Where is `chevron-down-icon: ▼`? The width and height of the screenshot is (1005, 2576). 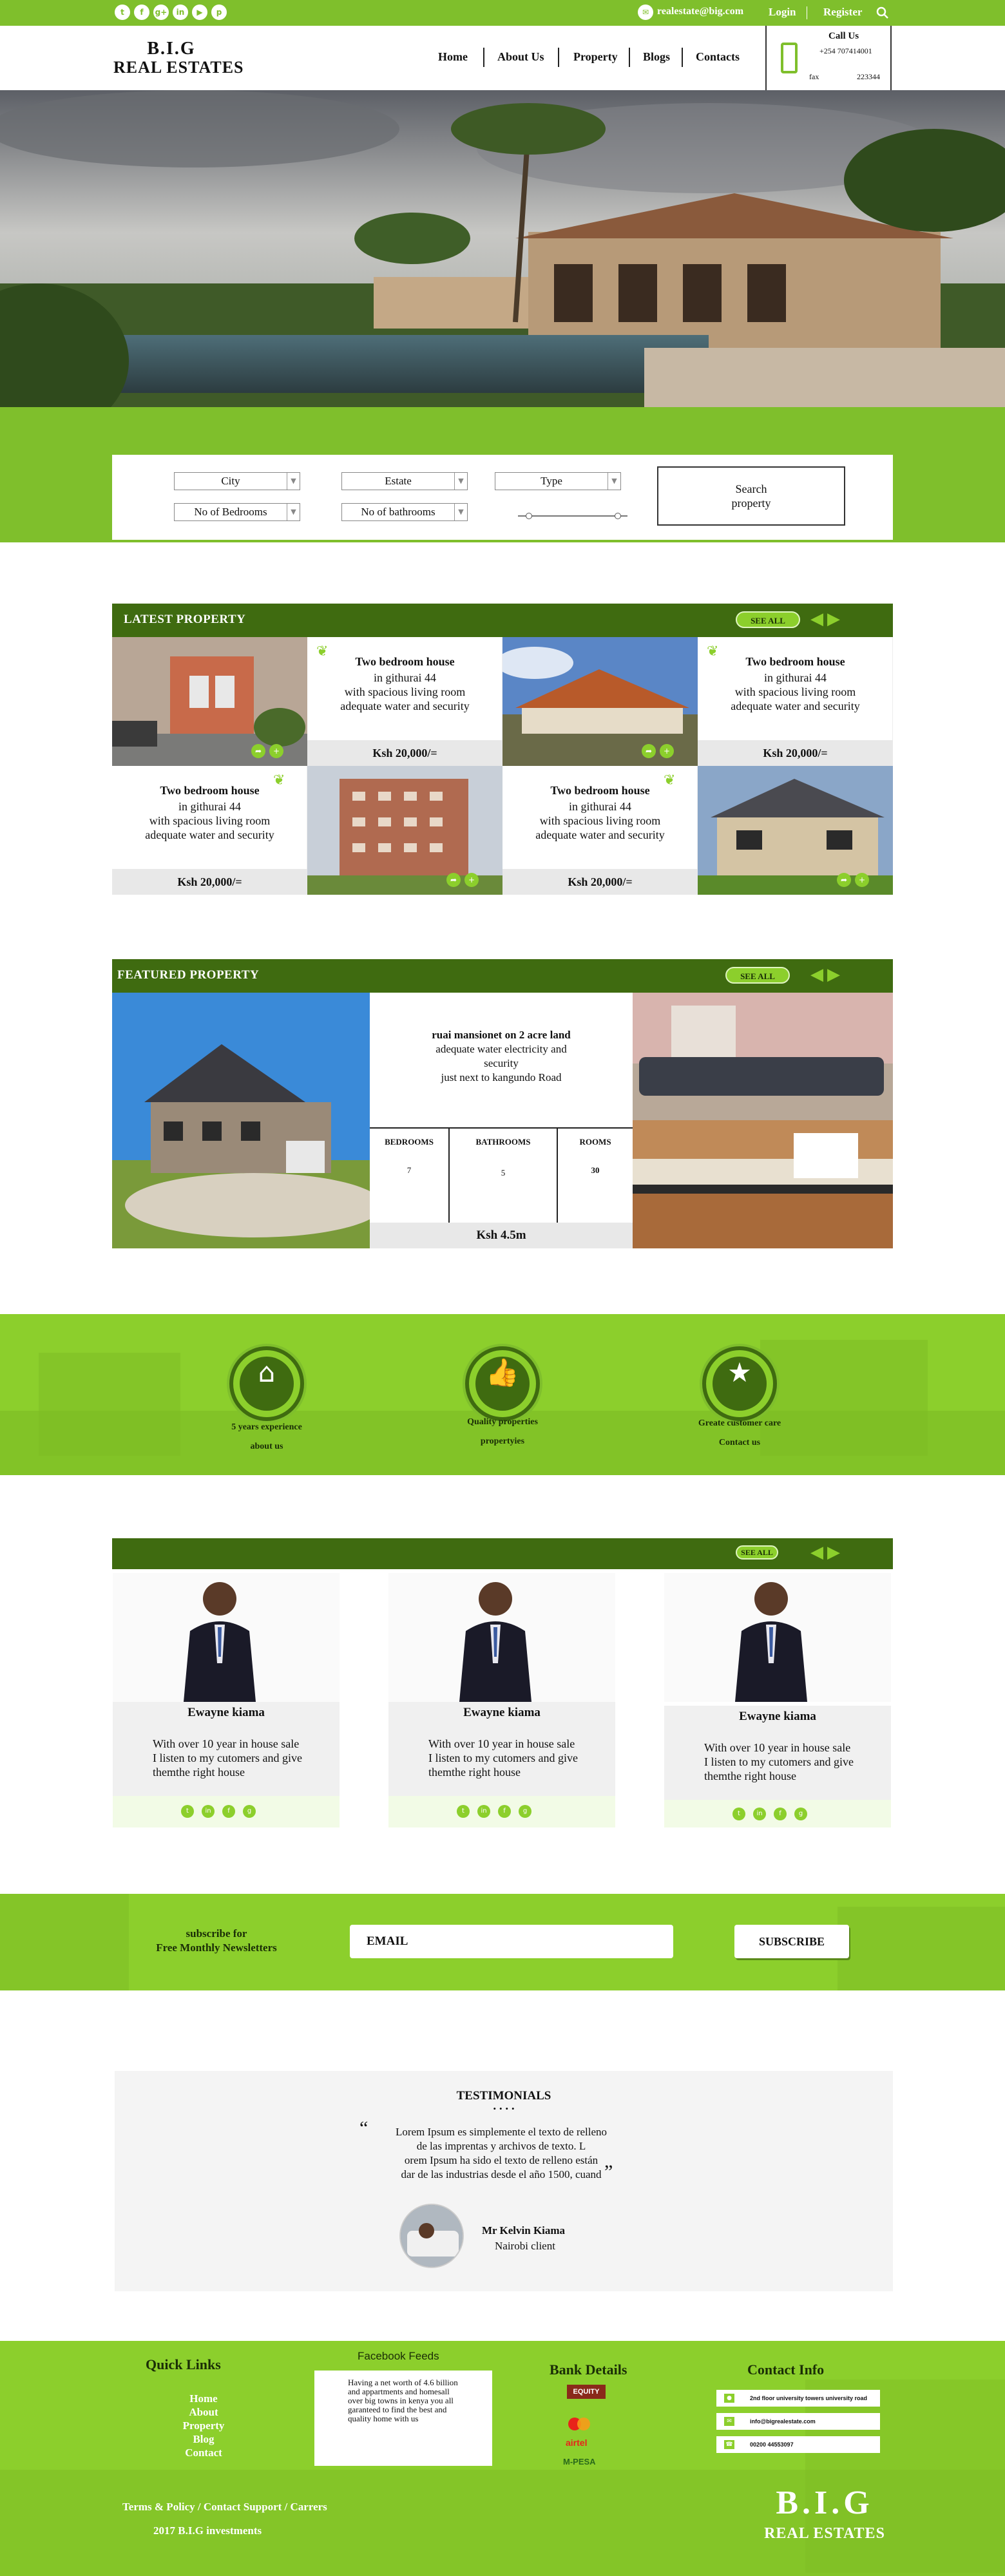
chevron-down-icon: ▼ is located at coordinates (614, 481).